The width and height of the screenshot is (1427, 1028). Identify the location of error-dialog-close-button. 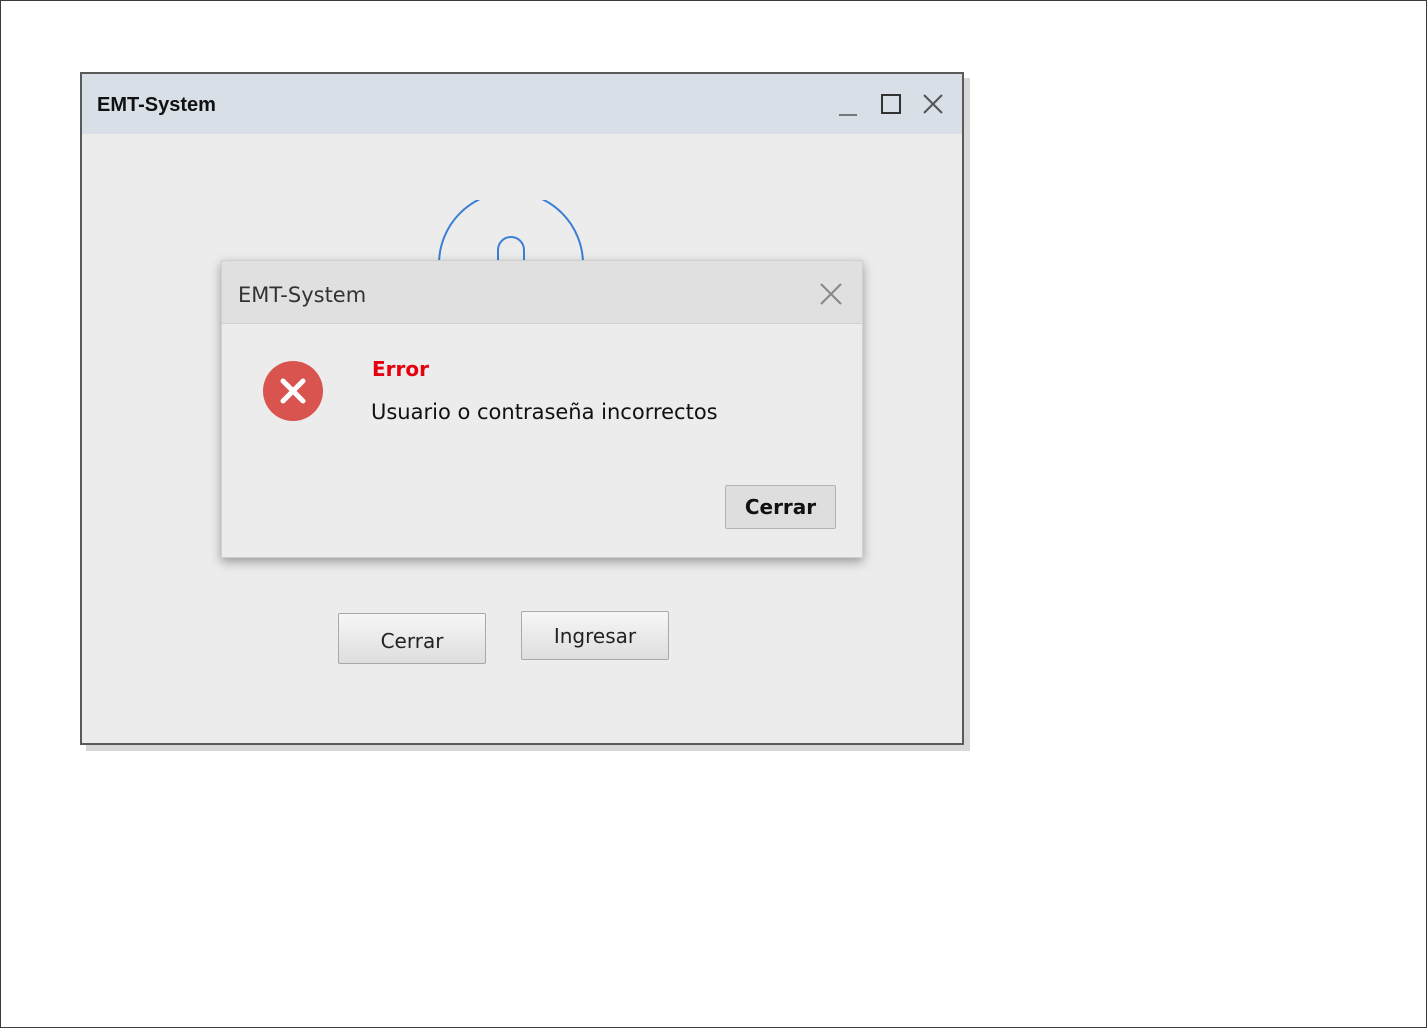
(831, 294).